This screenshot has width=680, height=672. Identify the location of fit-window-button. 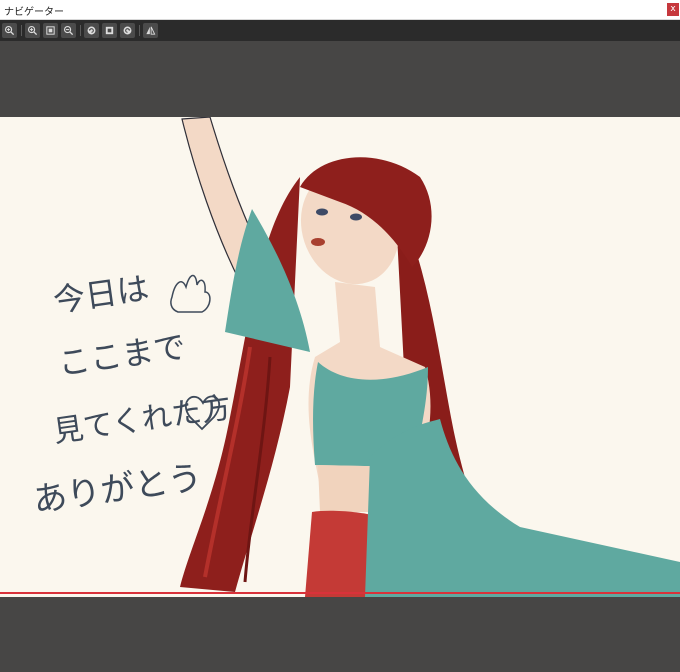
(50, 30).